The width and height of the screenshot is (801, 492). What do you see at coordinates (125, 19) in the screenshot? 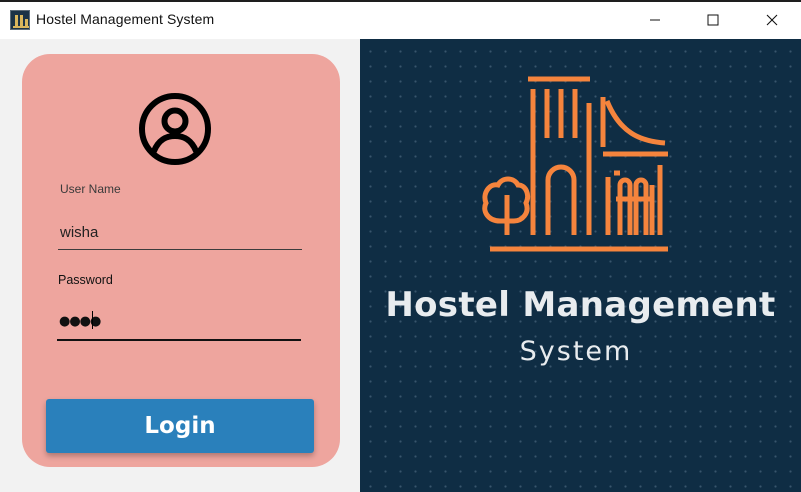
I see `window-title: Hostel Management System` at bounding box center [125, 19].